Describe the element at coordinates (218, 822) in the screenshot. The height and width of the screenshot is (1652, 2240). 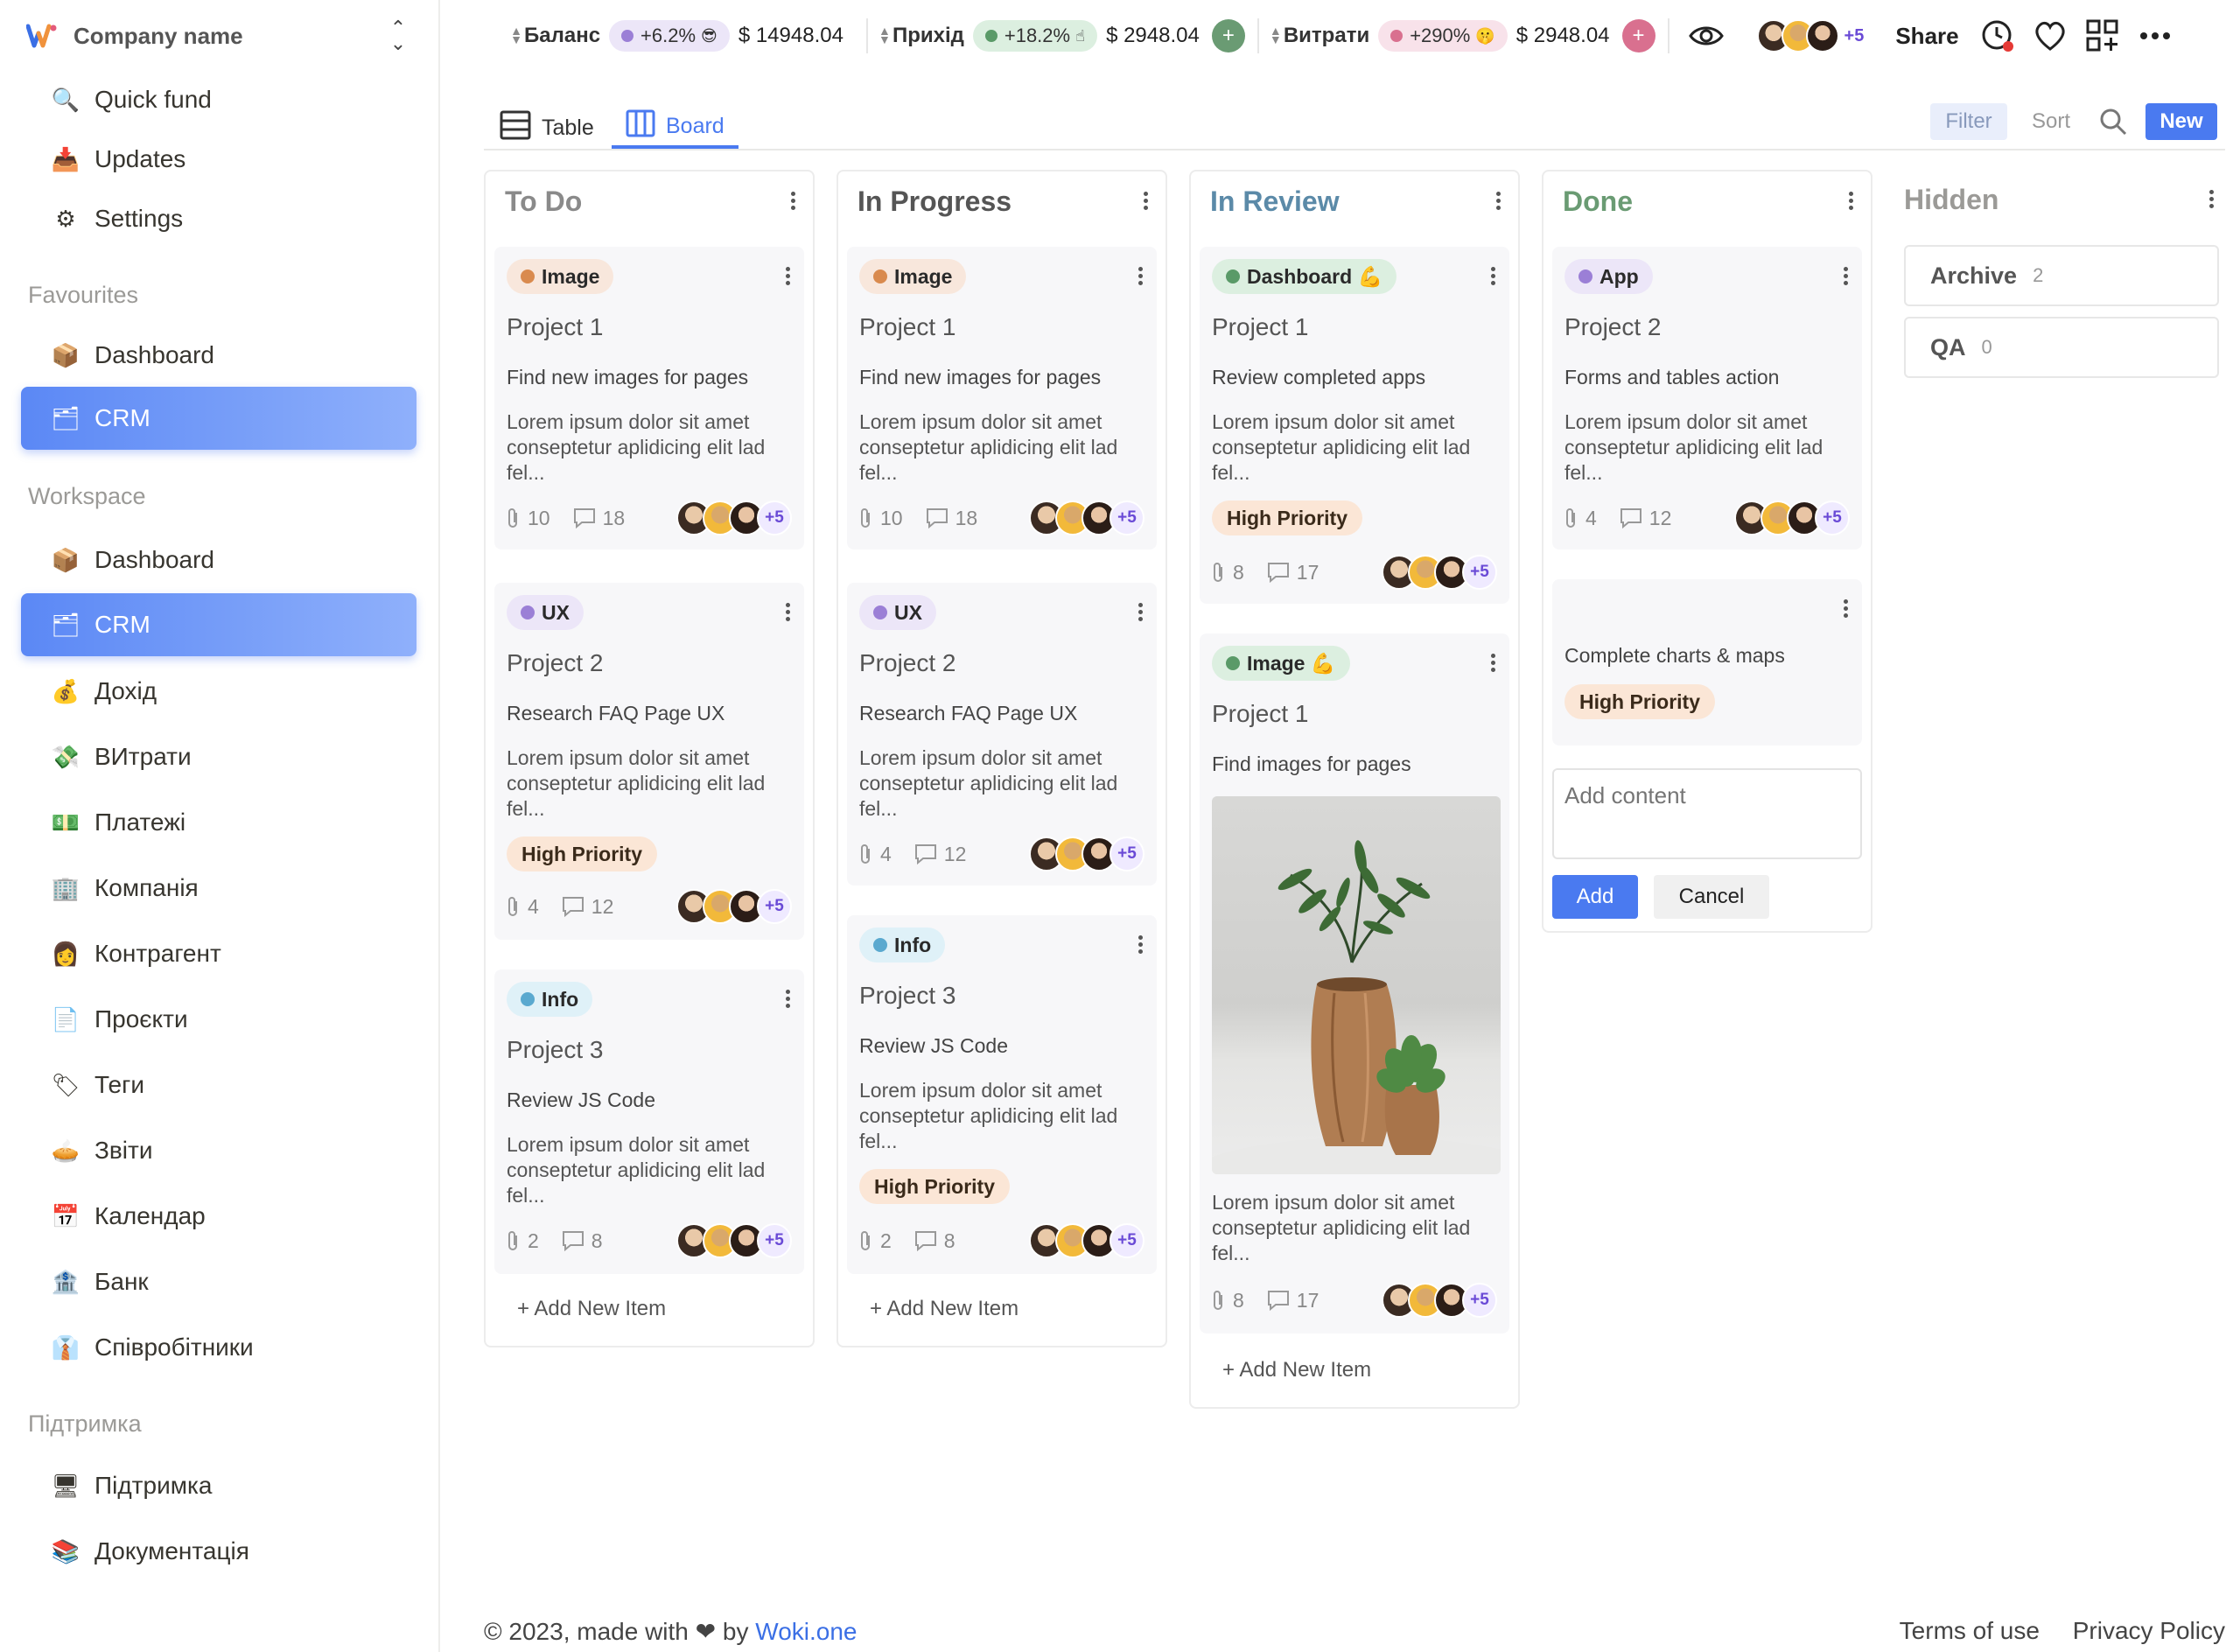
I see `sidebar-item-payments: 💵 Платежі` at that location.